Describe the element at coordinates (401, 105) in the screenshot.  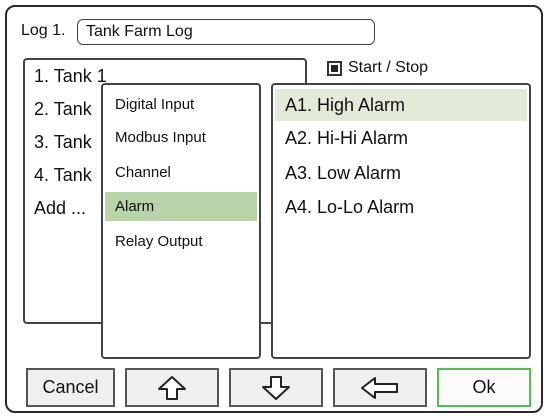
I see `list-item-high-alarm: A1. High Alarm` at that location.